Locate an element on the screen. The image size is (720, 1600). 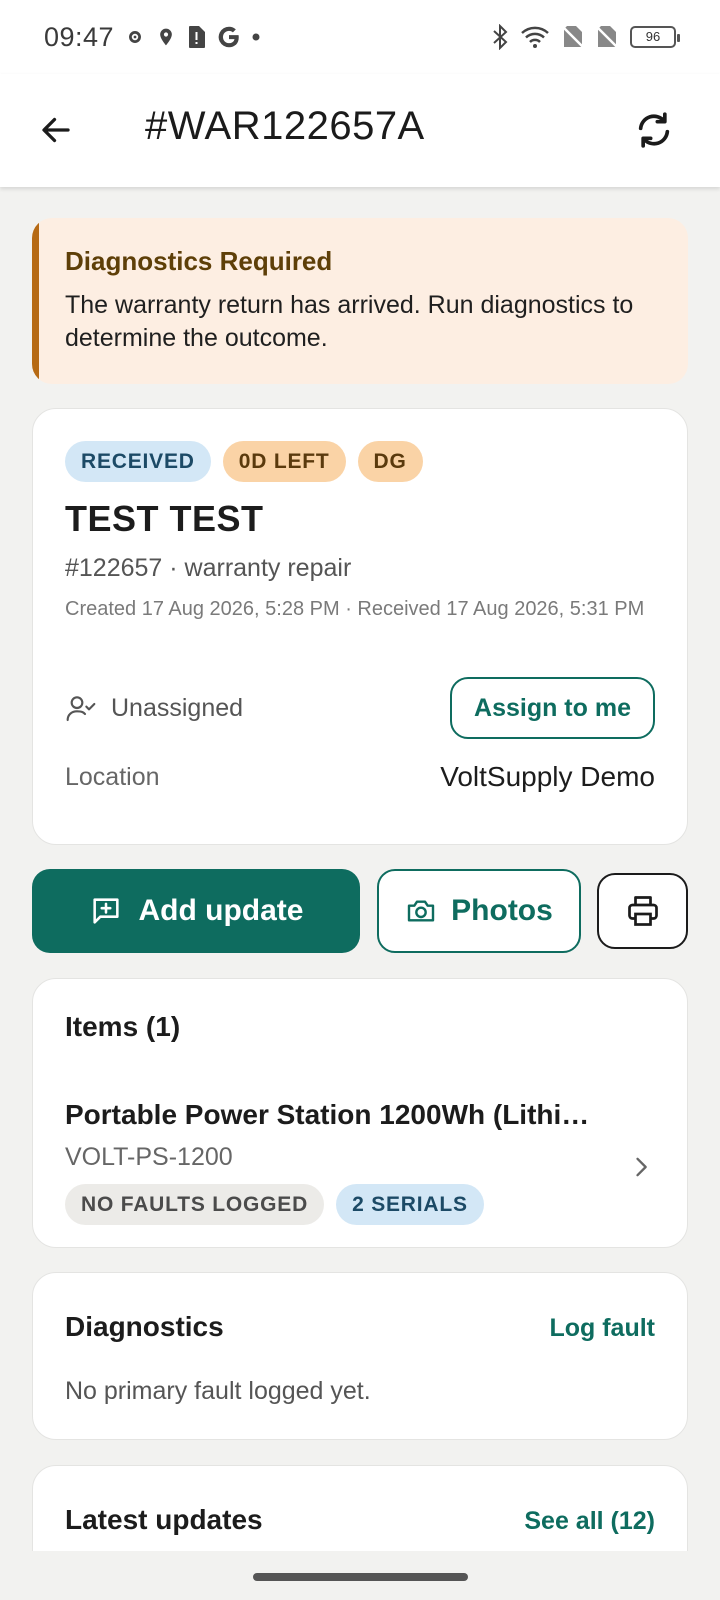
status-chips: RECEIVED 0D LEFT DG is located at coordinates (360, 461).